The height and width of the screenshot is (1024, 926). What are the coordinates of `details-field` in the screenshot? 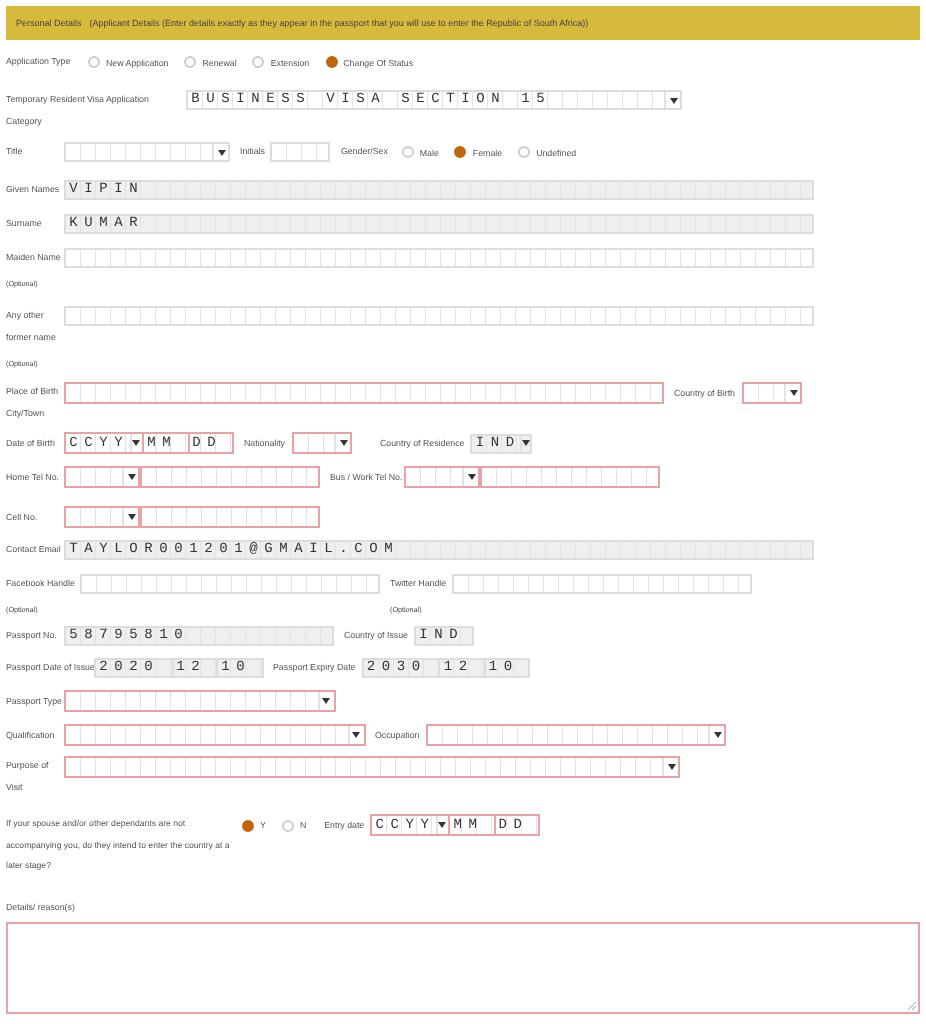 It's located at (463, 967).